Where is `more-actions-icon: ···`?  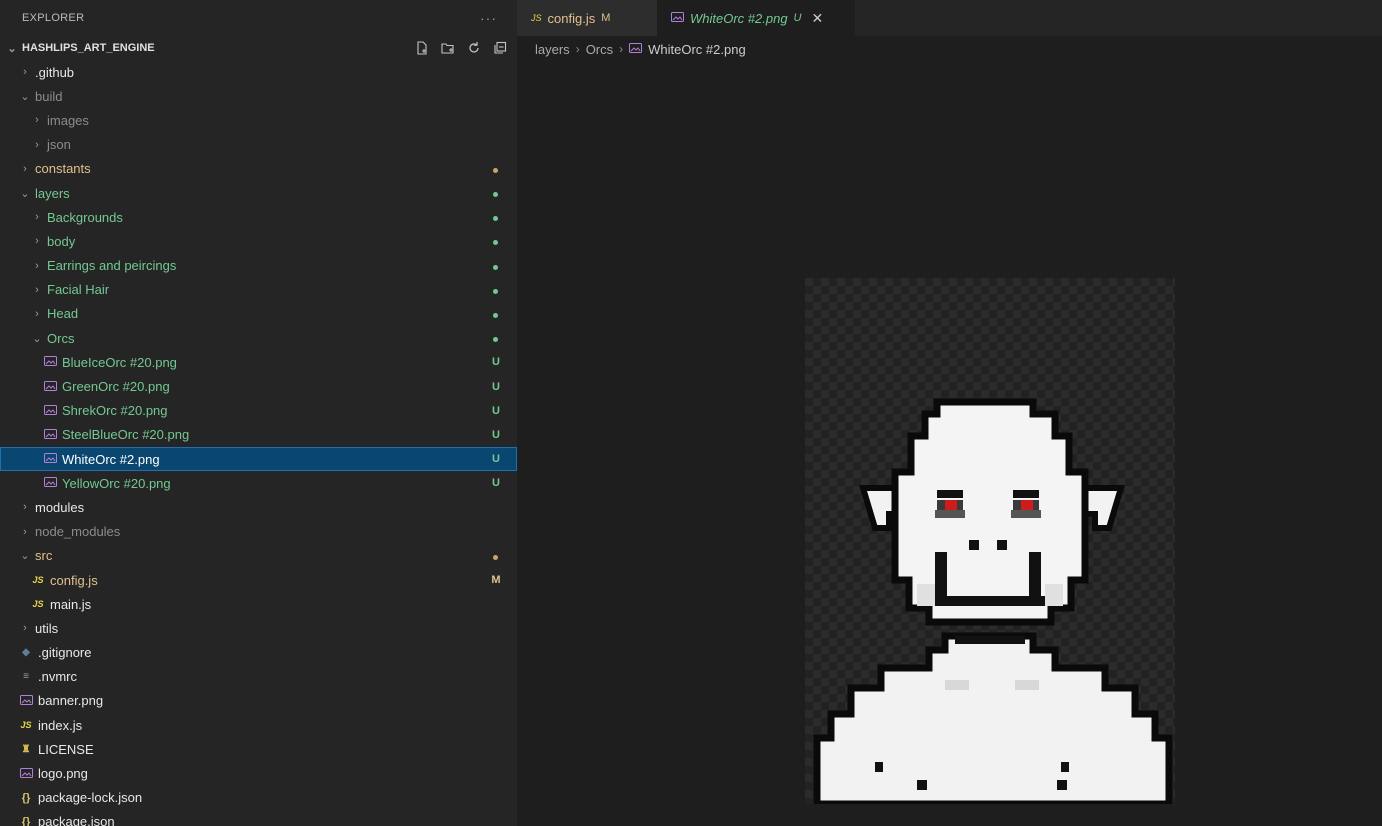 more-actions-icon: ··· is located at coordinates (488, 18).